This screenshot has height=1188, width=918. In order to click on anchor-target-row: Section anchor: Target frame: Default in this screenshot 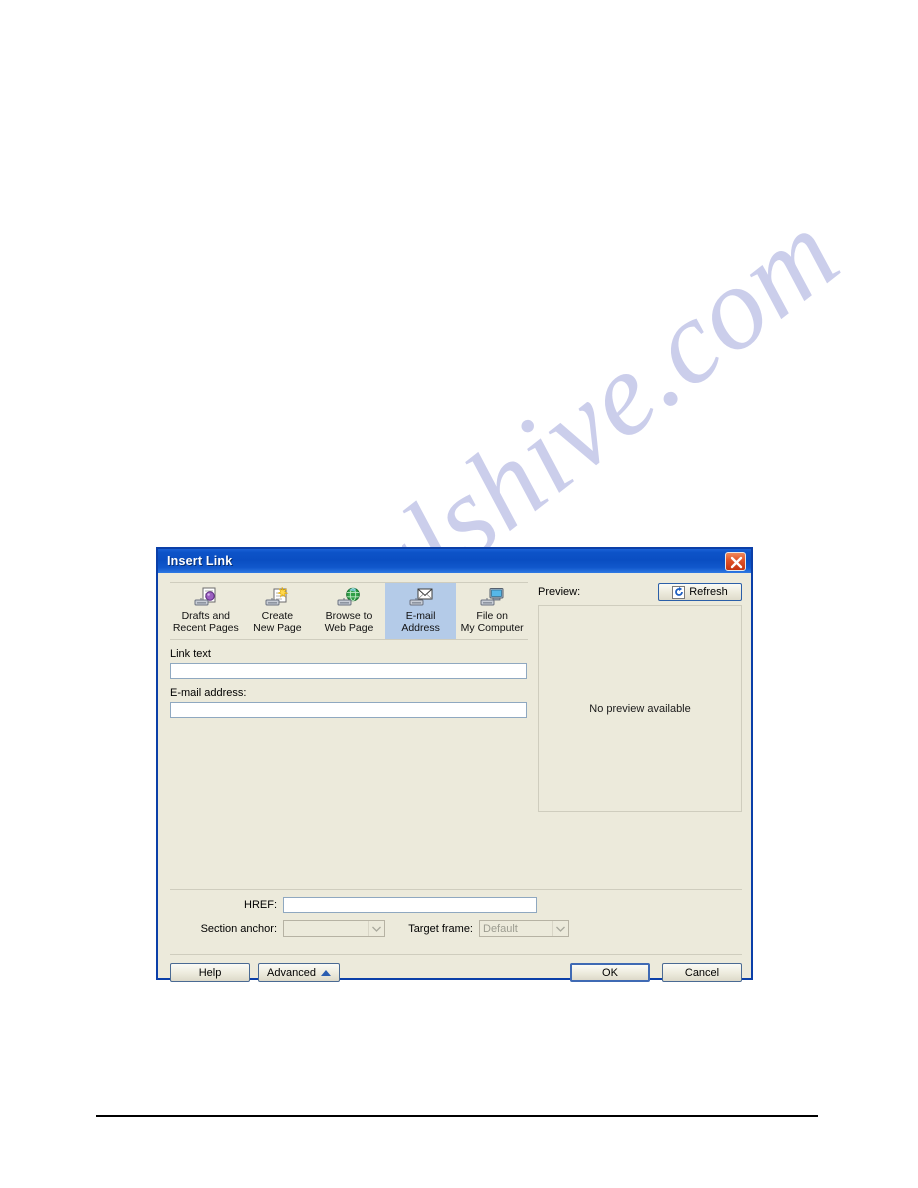, I will do `click(456, 928)`.